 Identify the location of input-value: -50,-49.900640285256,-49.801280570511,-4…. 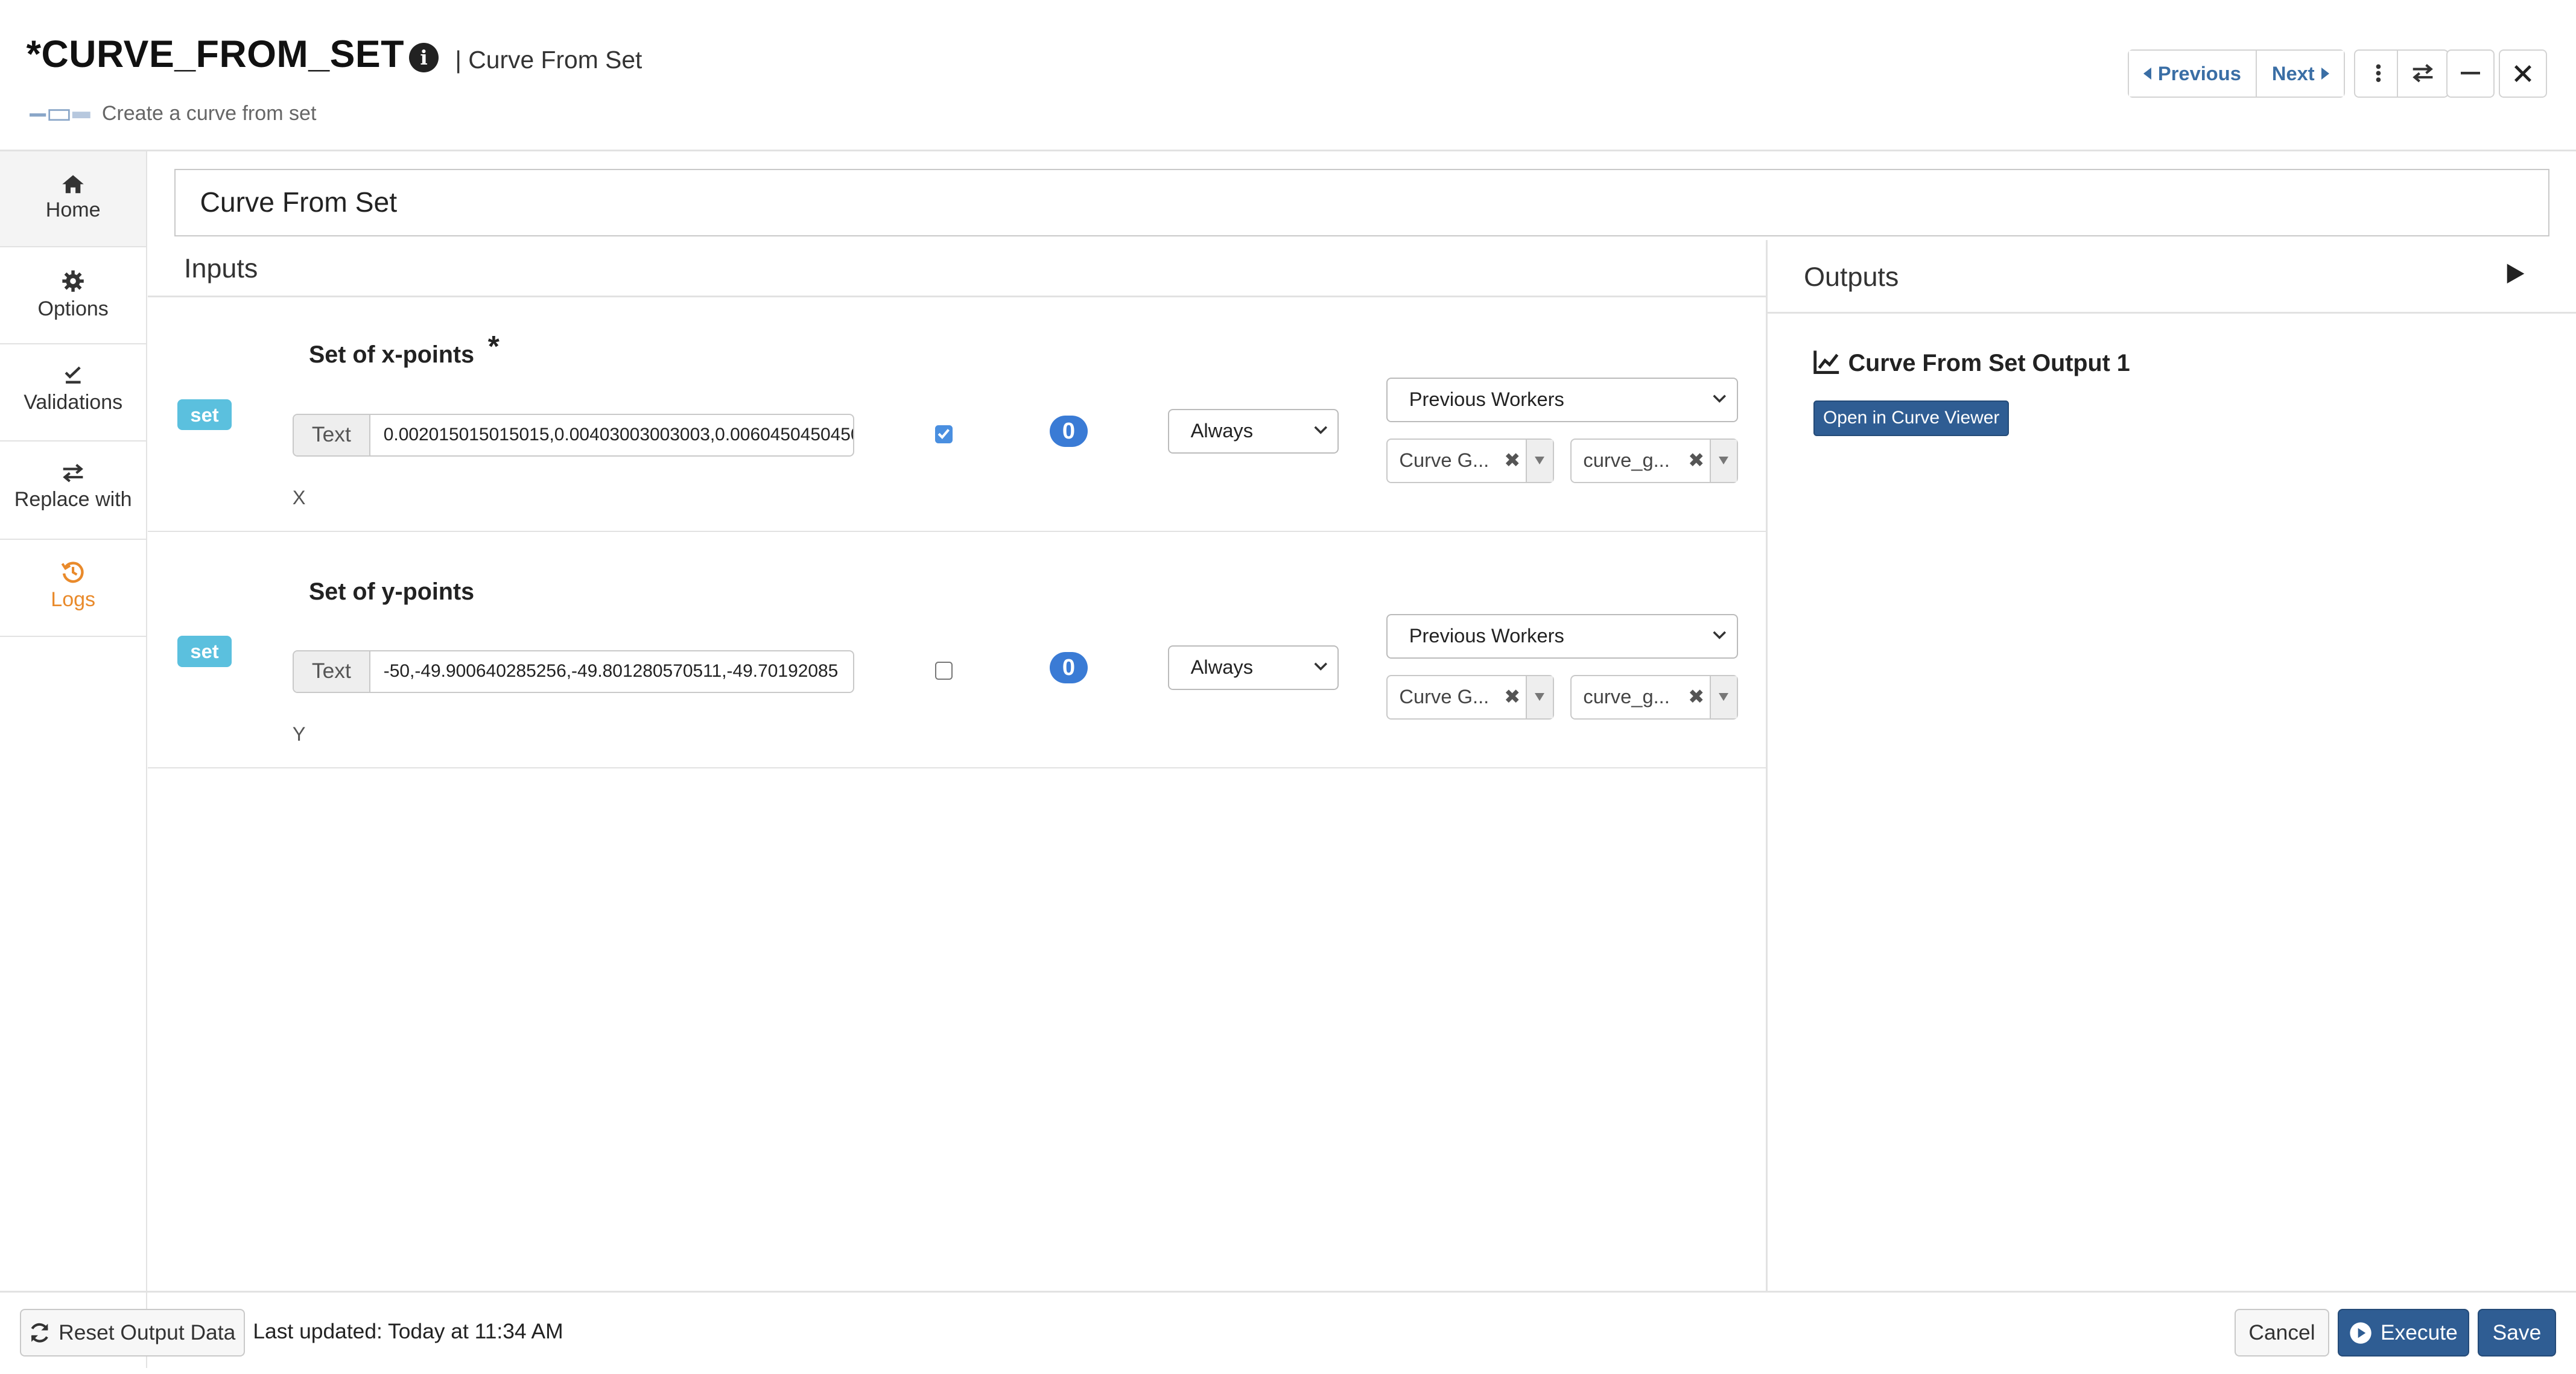
(611, 671).